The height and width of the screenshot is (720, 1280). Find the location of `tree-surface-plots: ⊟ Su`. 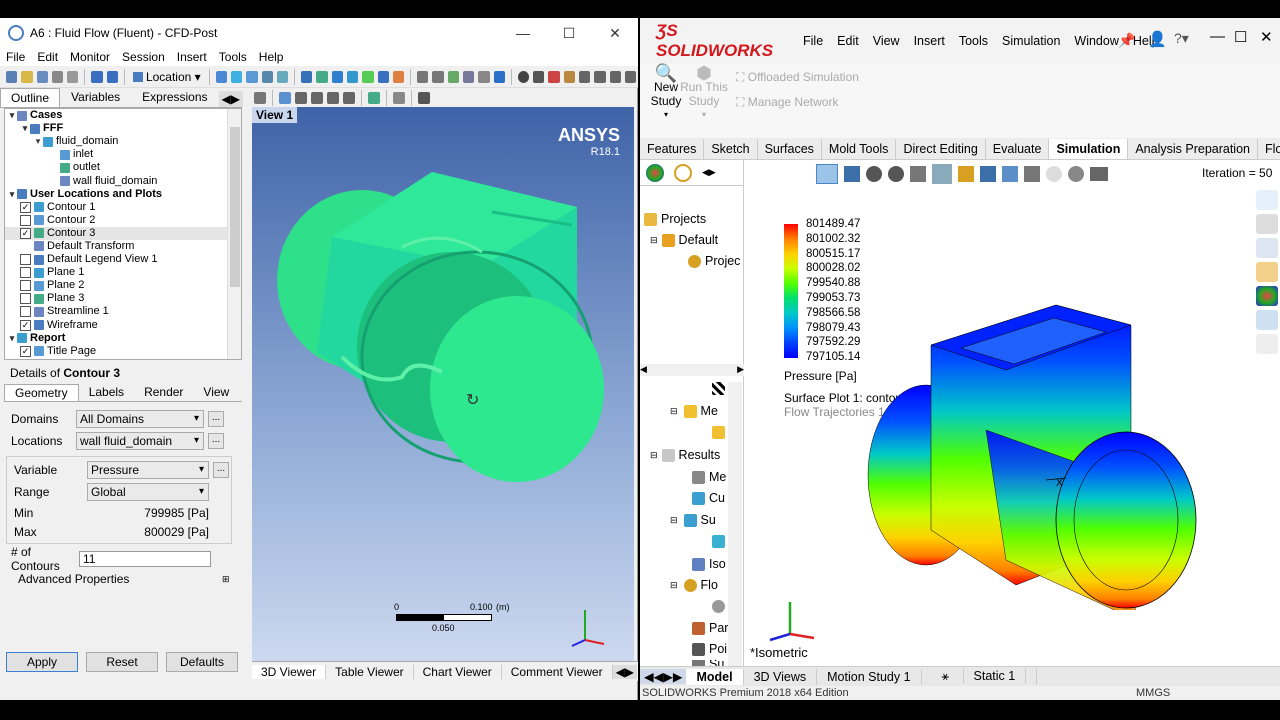

tree-surface-plots: ⊟ Su is located at coordinates (693, 520).